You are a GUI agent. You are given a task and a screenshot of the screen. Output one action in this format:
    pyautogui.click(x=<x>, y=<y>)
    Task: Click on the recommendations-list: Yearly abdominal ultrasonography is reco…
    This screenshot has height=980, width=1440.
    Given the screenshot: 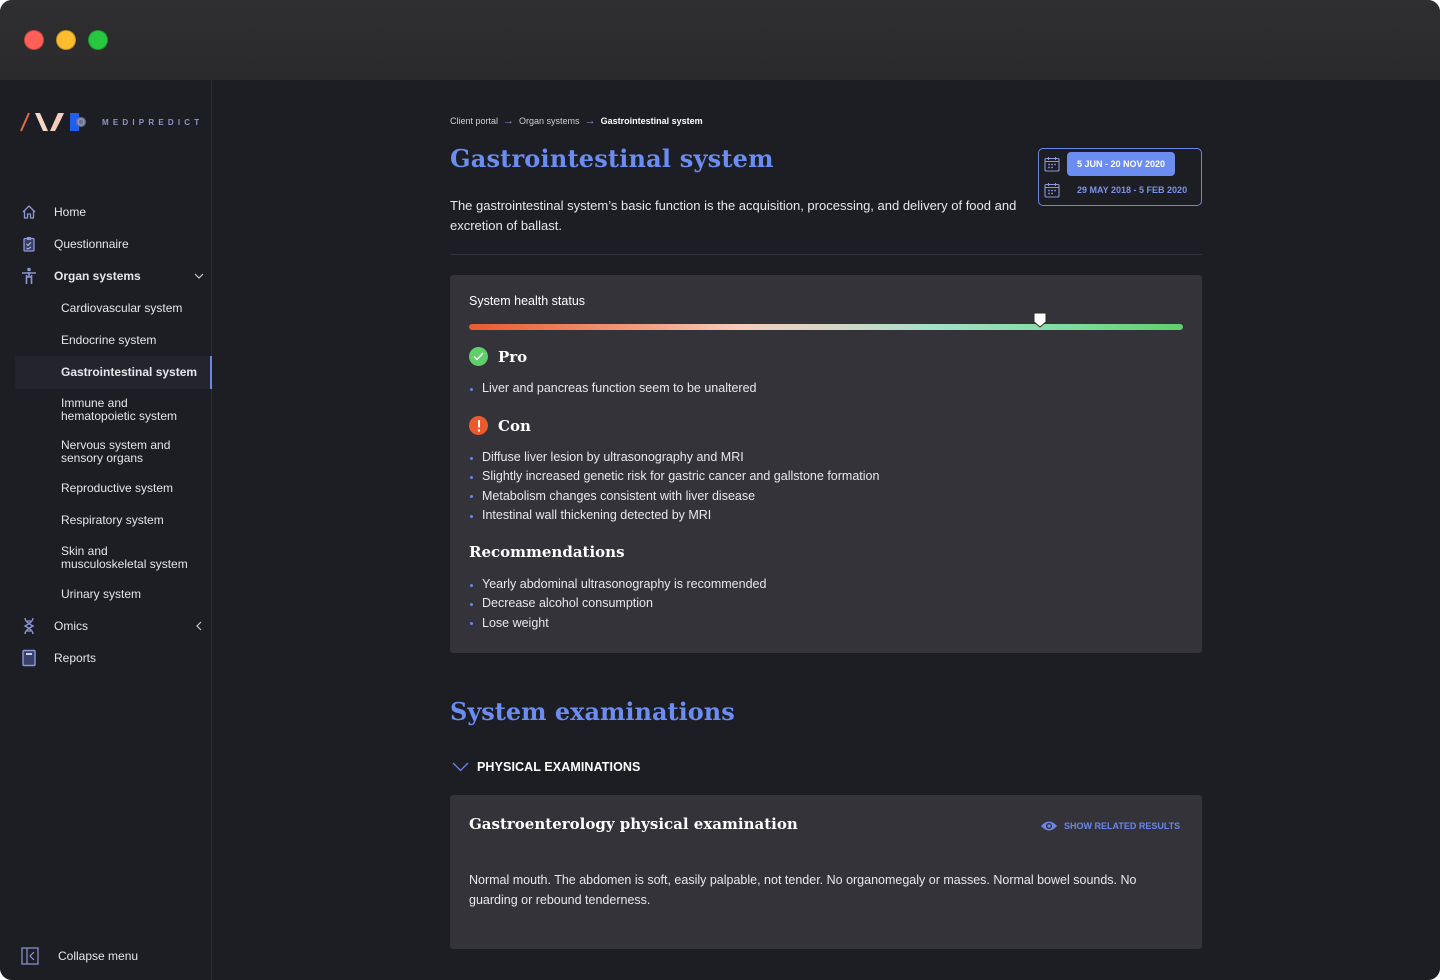 What is the action you would take?
    pyautogui.click(x=617, y=604)
    